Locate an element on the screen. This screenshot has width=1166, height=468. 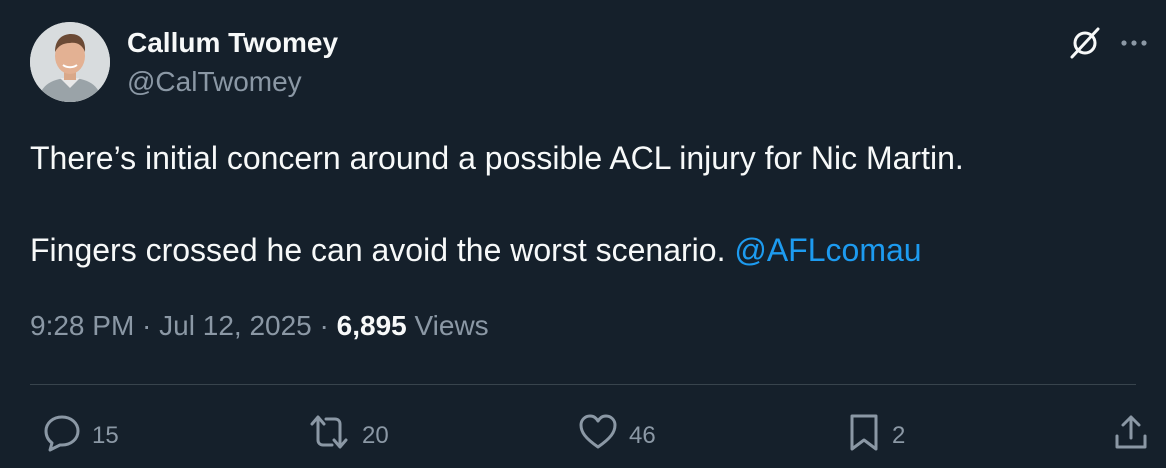
bookmark-button: 2 is located at coordinates (875, 435).